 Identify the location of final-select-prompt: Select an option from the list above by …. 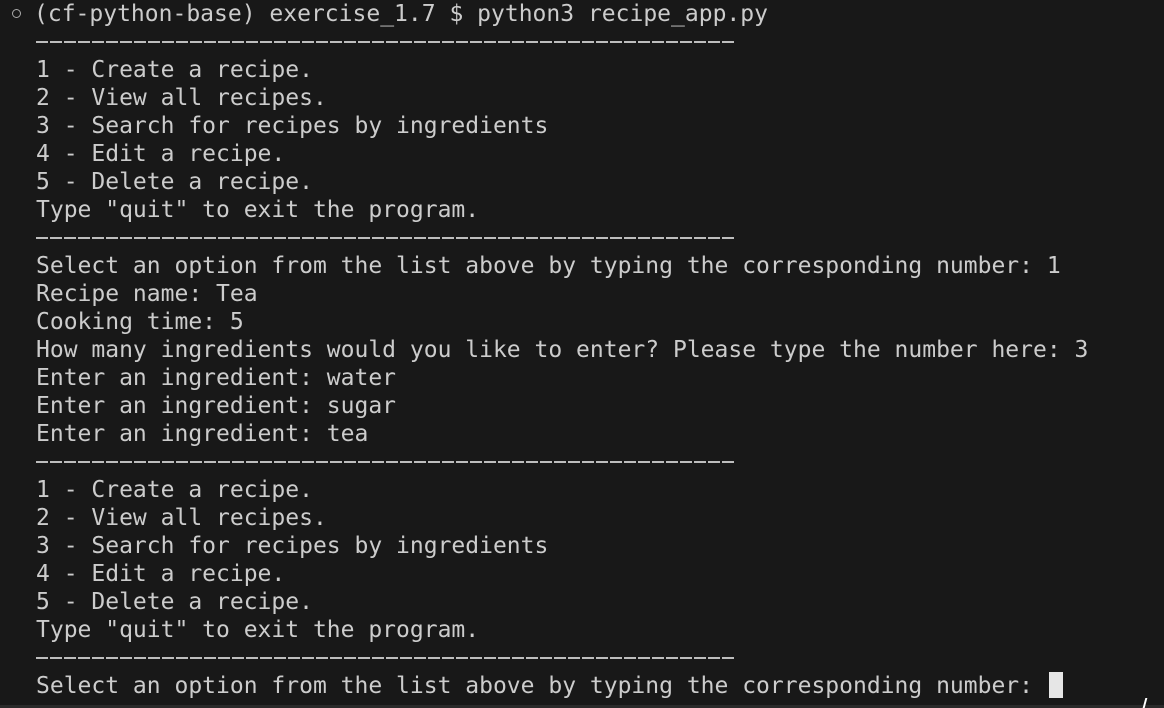
(541, 686).